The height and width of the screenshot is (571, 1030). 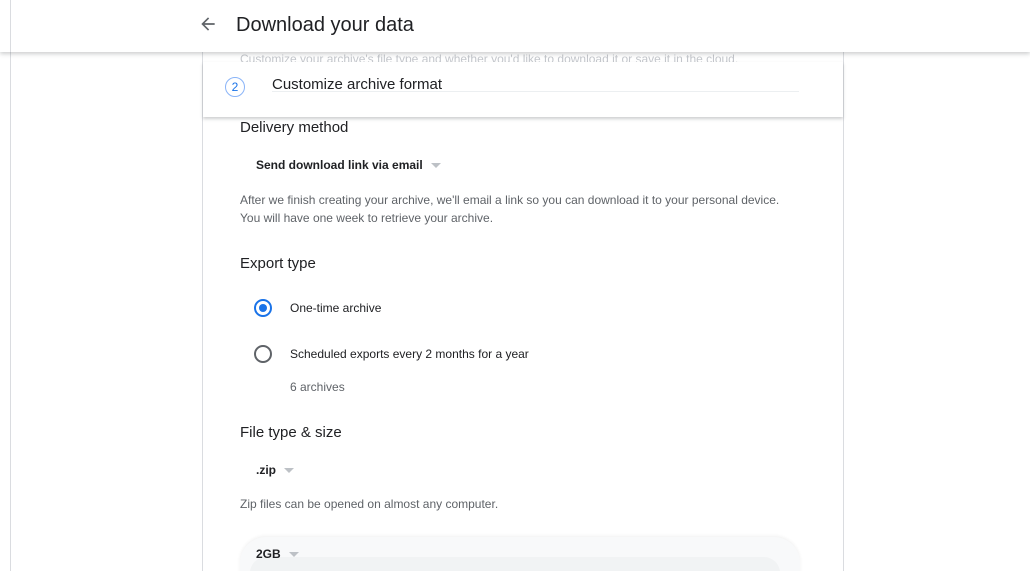 I want to click on export-type-heading: Export type, so click(x=278, y=263).